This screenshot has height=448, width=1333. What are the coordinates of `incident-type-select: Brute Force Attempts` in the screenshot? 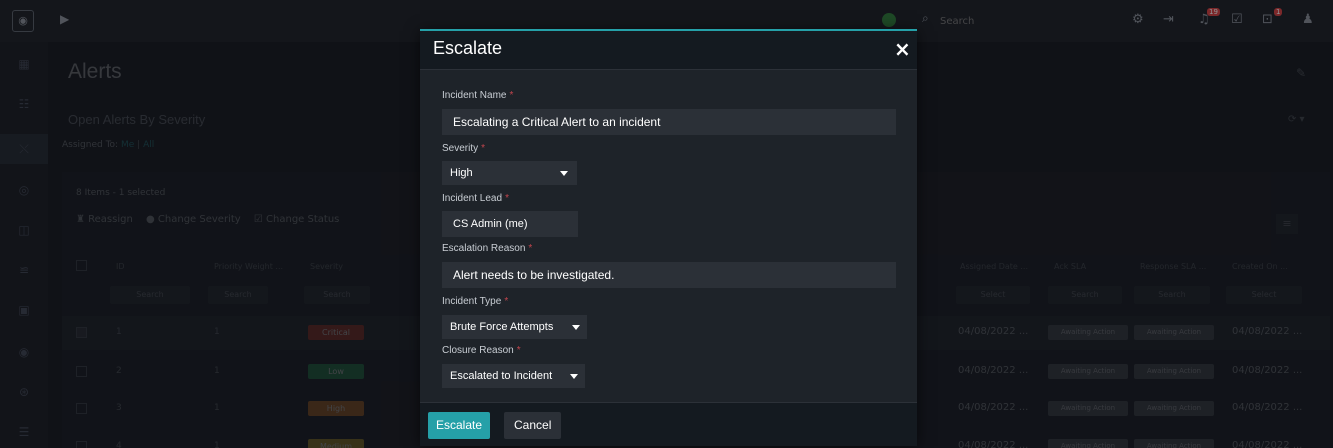 It's located at (514, 327).